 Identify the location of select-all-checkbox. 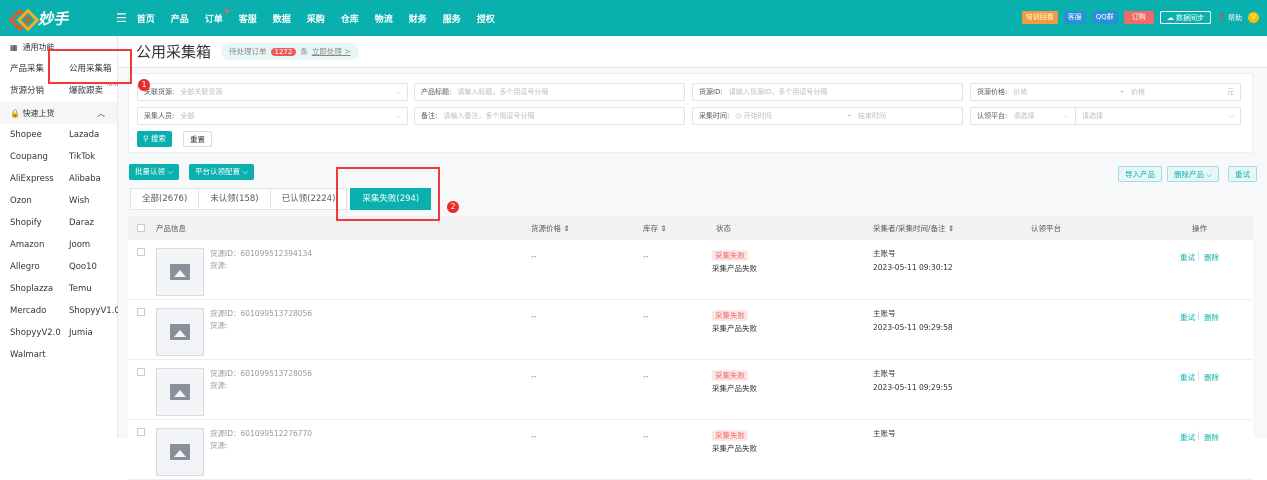
(141, 228).